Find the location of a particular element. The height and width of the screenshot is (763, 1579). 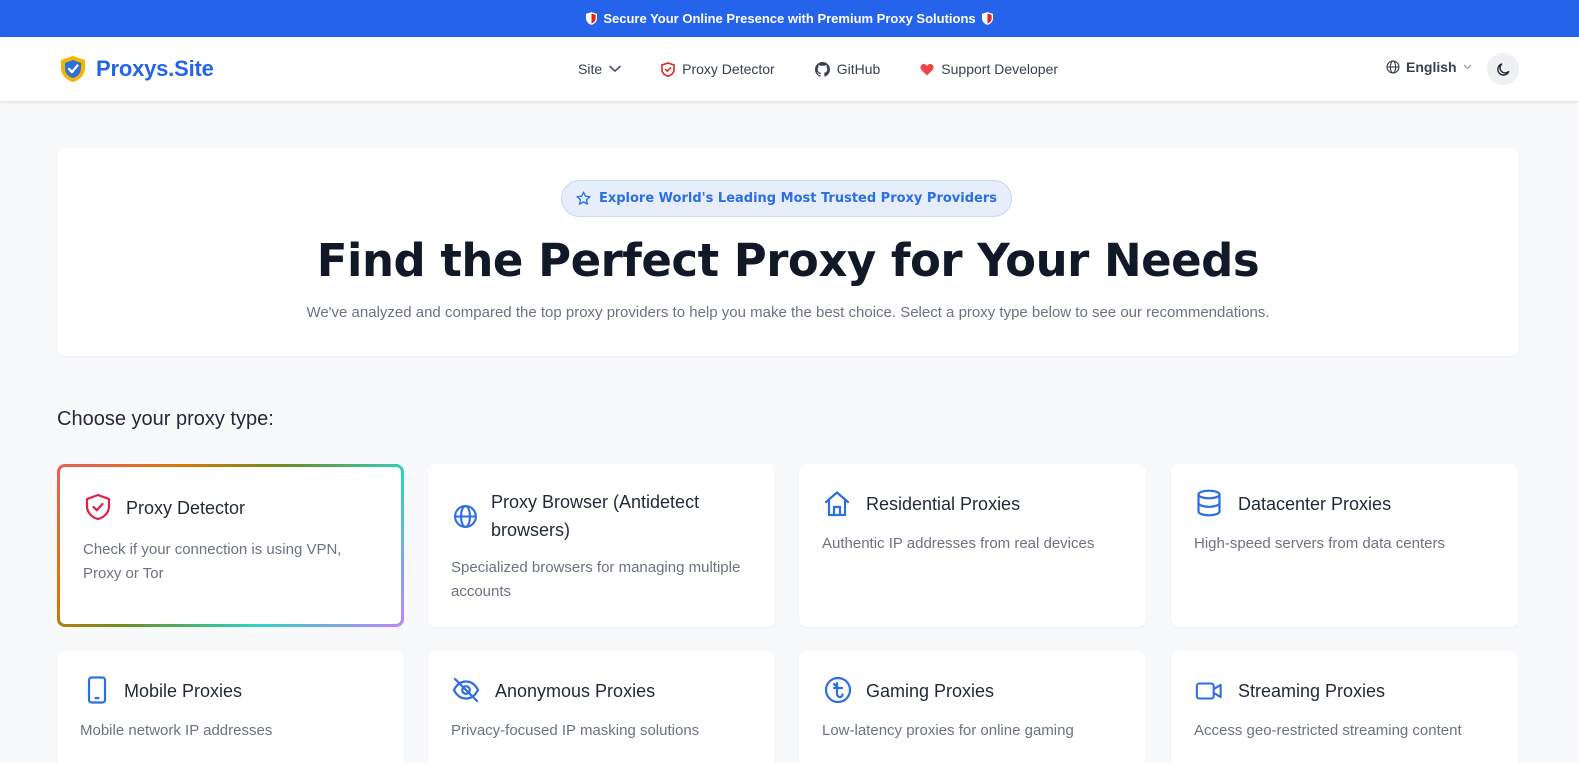

nav-github-label: GitHub is located at coordinates (858, 69).